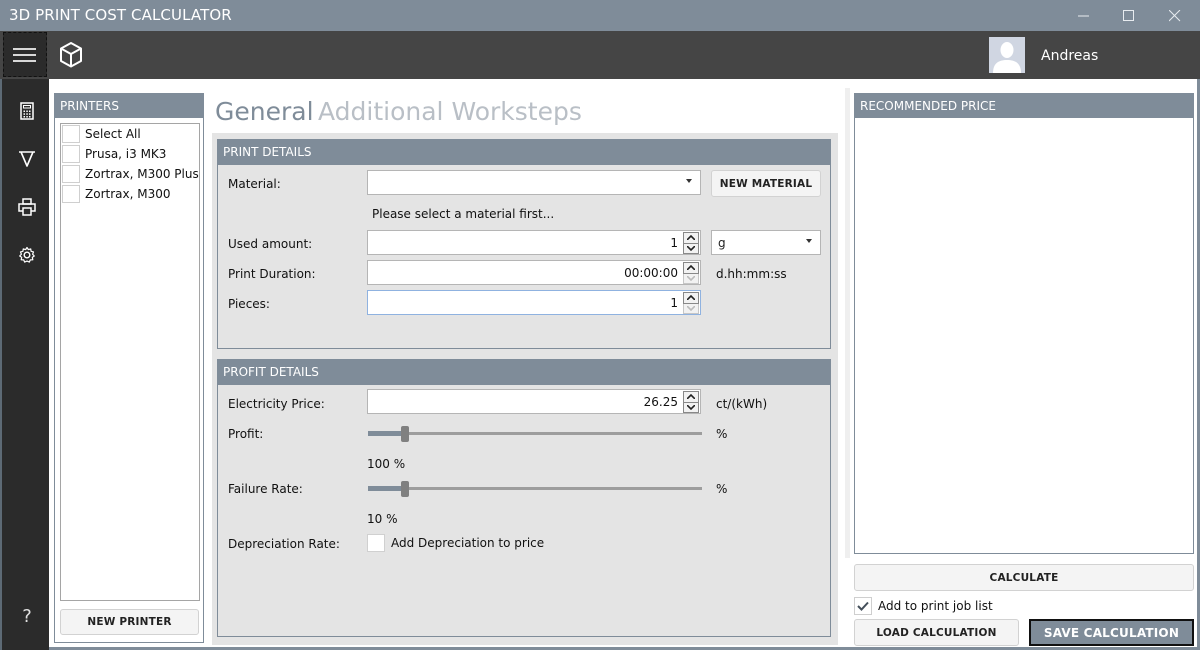 The height and width of the screenshot is (650, 1200). I want to click on tab-additional-worksteps: Additional Worksteps, so click(450, 111).